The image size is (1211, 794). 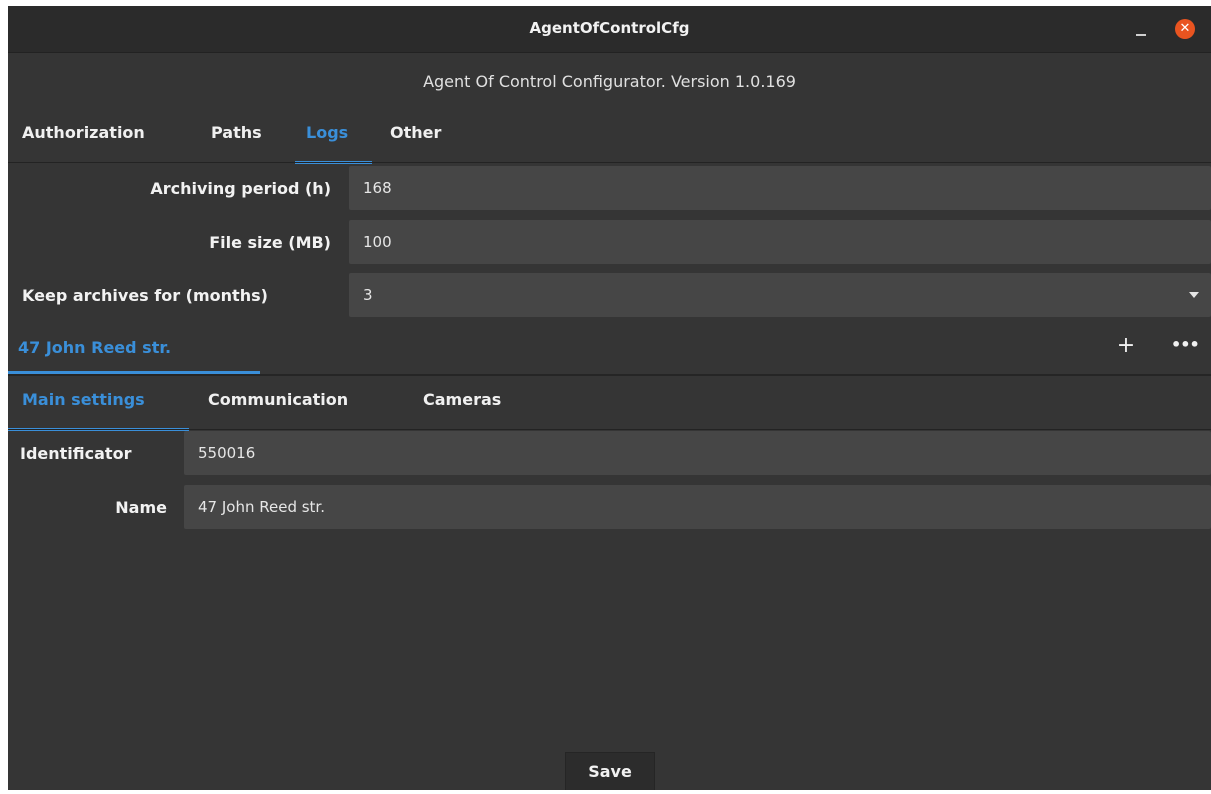 What do you see at coordinates (462, 400) in the screenshot?
I see `tab-cameras: Cameras` at bounding box center [462, 400].